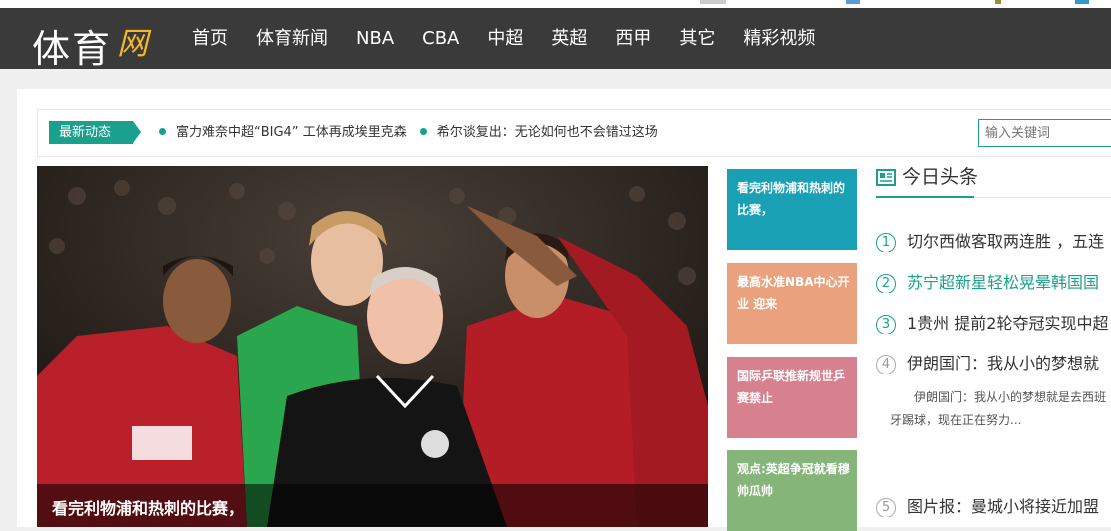 This screenshot has height=531, width=1111. What do you see at coordinates (292, 38) in the screenshot?
I see `nav-item-sports-news: 体育新闻` at bounding box center [292, 38].